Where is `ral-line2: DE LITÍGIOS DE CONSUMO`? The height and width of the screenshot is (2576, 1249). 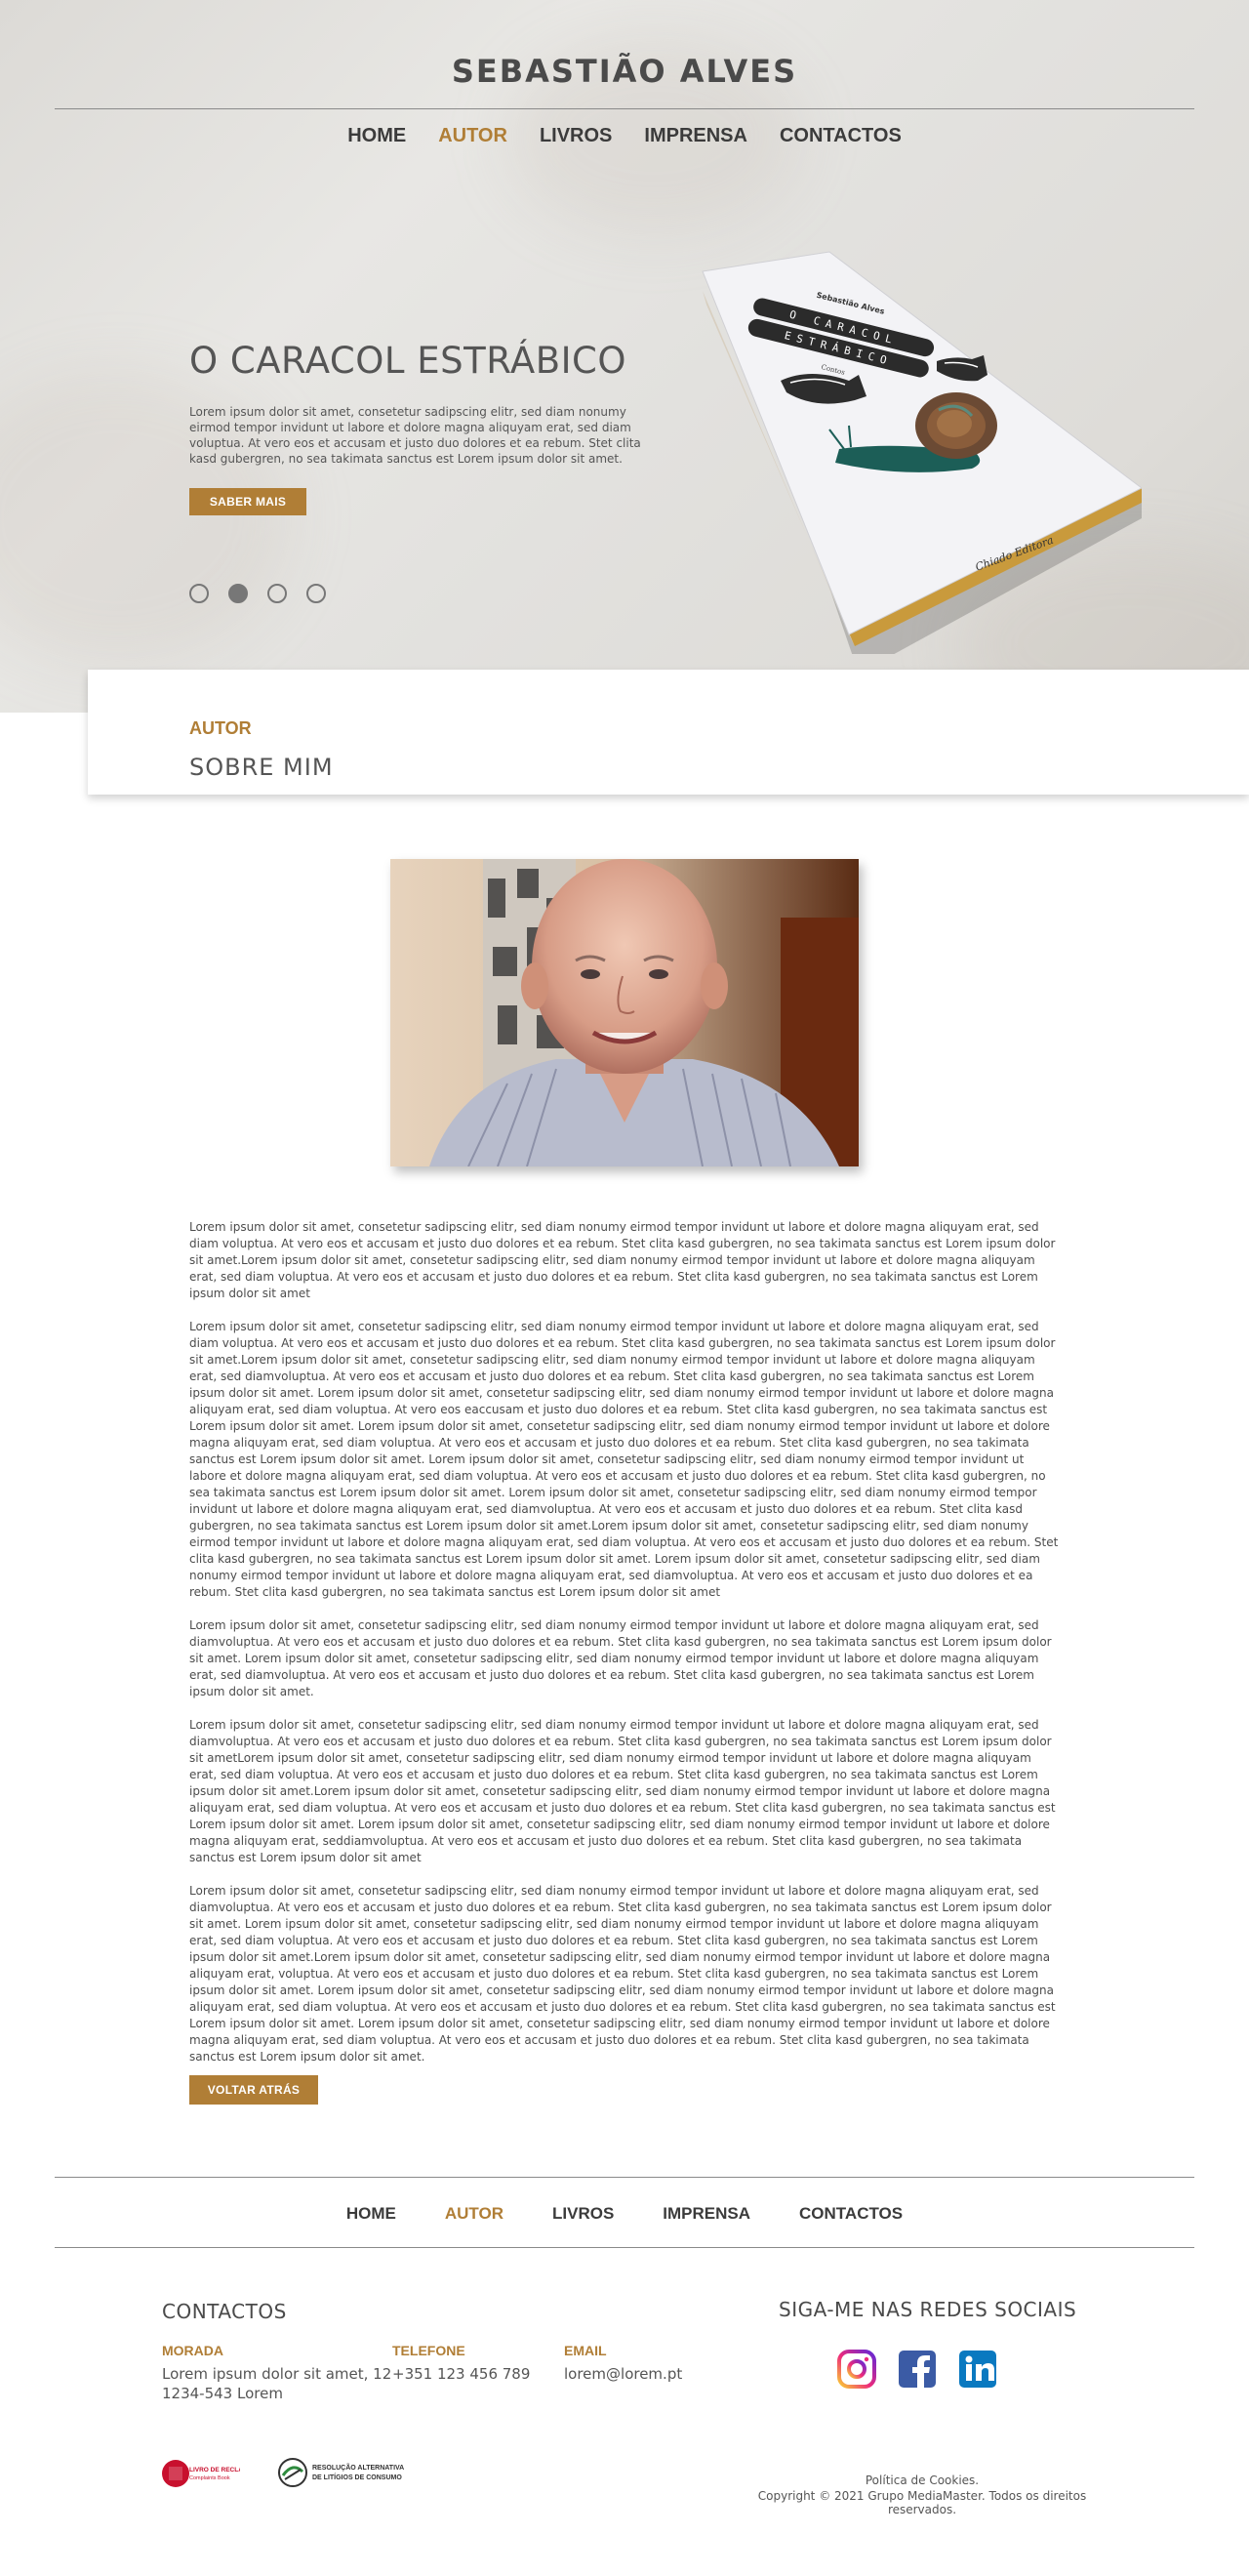 ral-line2: DE LITÍGIOS DE CONSUMO is located at coordinates (357, 2477).